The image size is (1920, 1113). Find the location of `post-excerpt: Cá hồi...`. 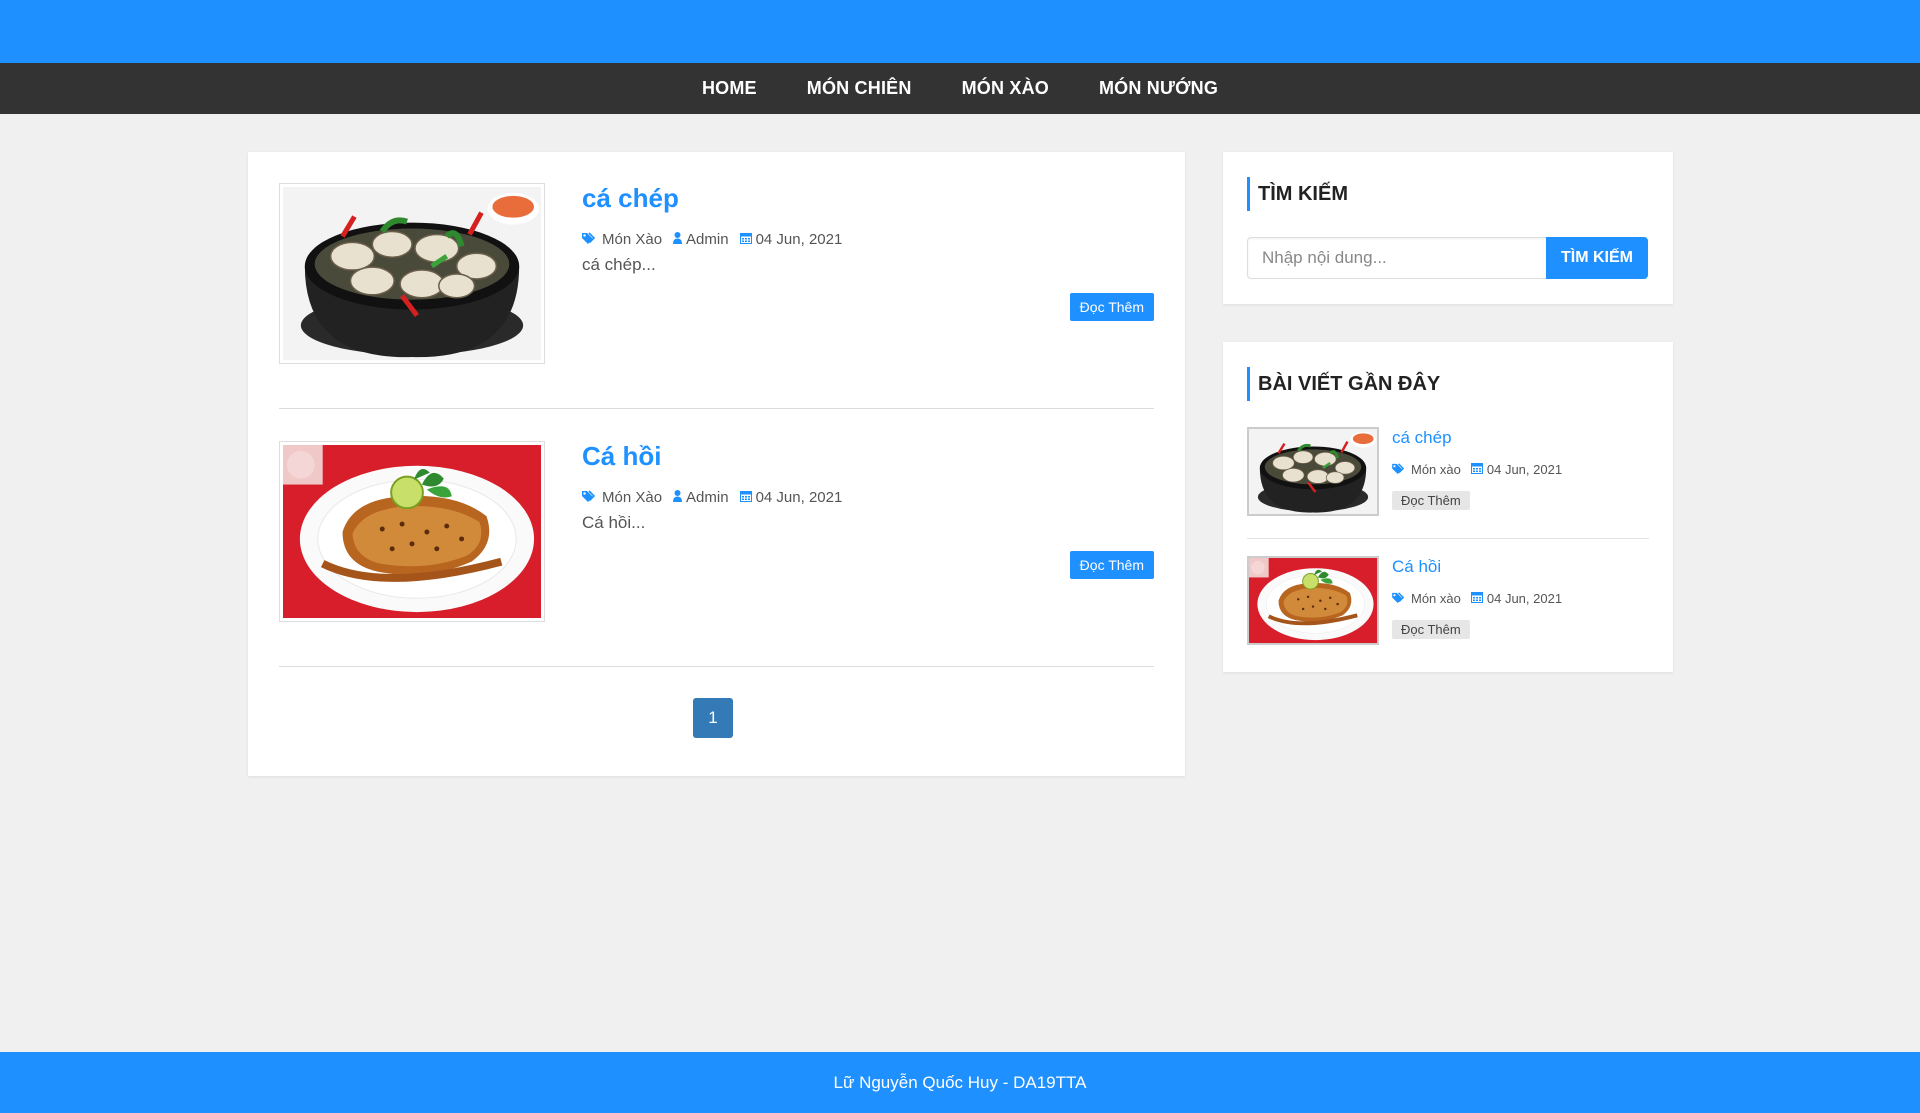

post-excerpt: Cá hồi... is located at coordinates (614, 522).